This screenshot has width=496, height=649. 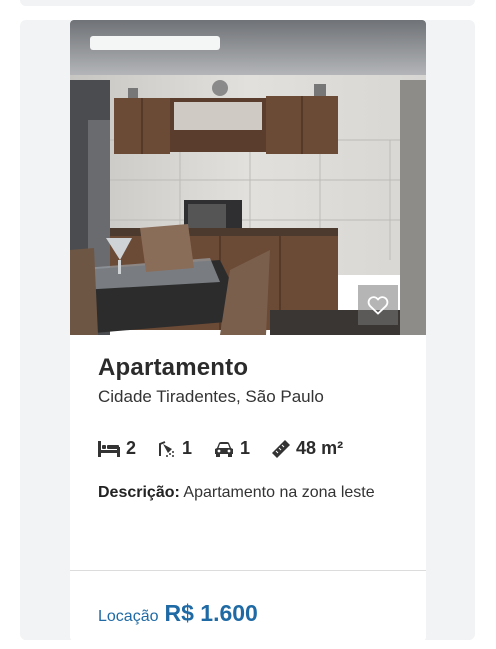 I want to click on listing-location: Cidade Tiradentes, São Paulo, so click(x=211, y=396).